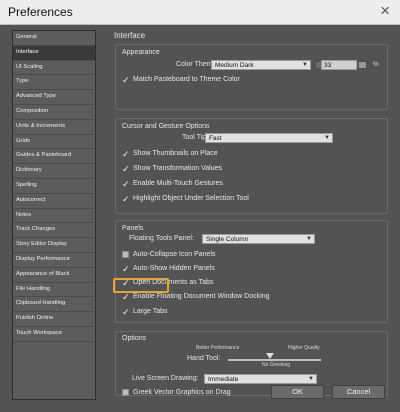  I want to click on sidebar-item-notes: Notes, so click(54, 216).